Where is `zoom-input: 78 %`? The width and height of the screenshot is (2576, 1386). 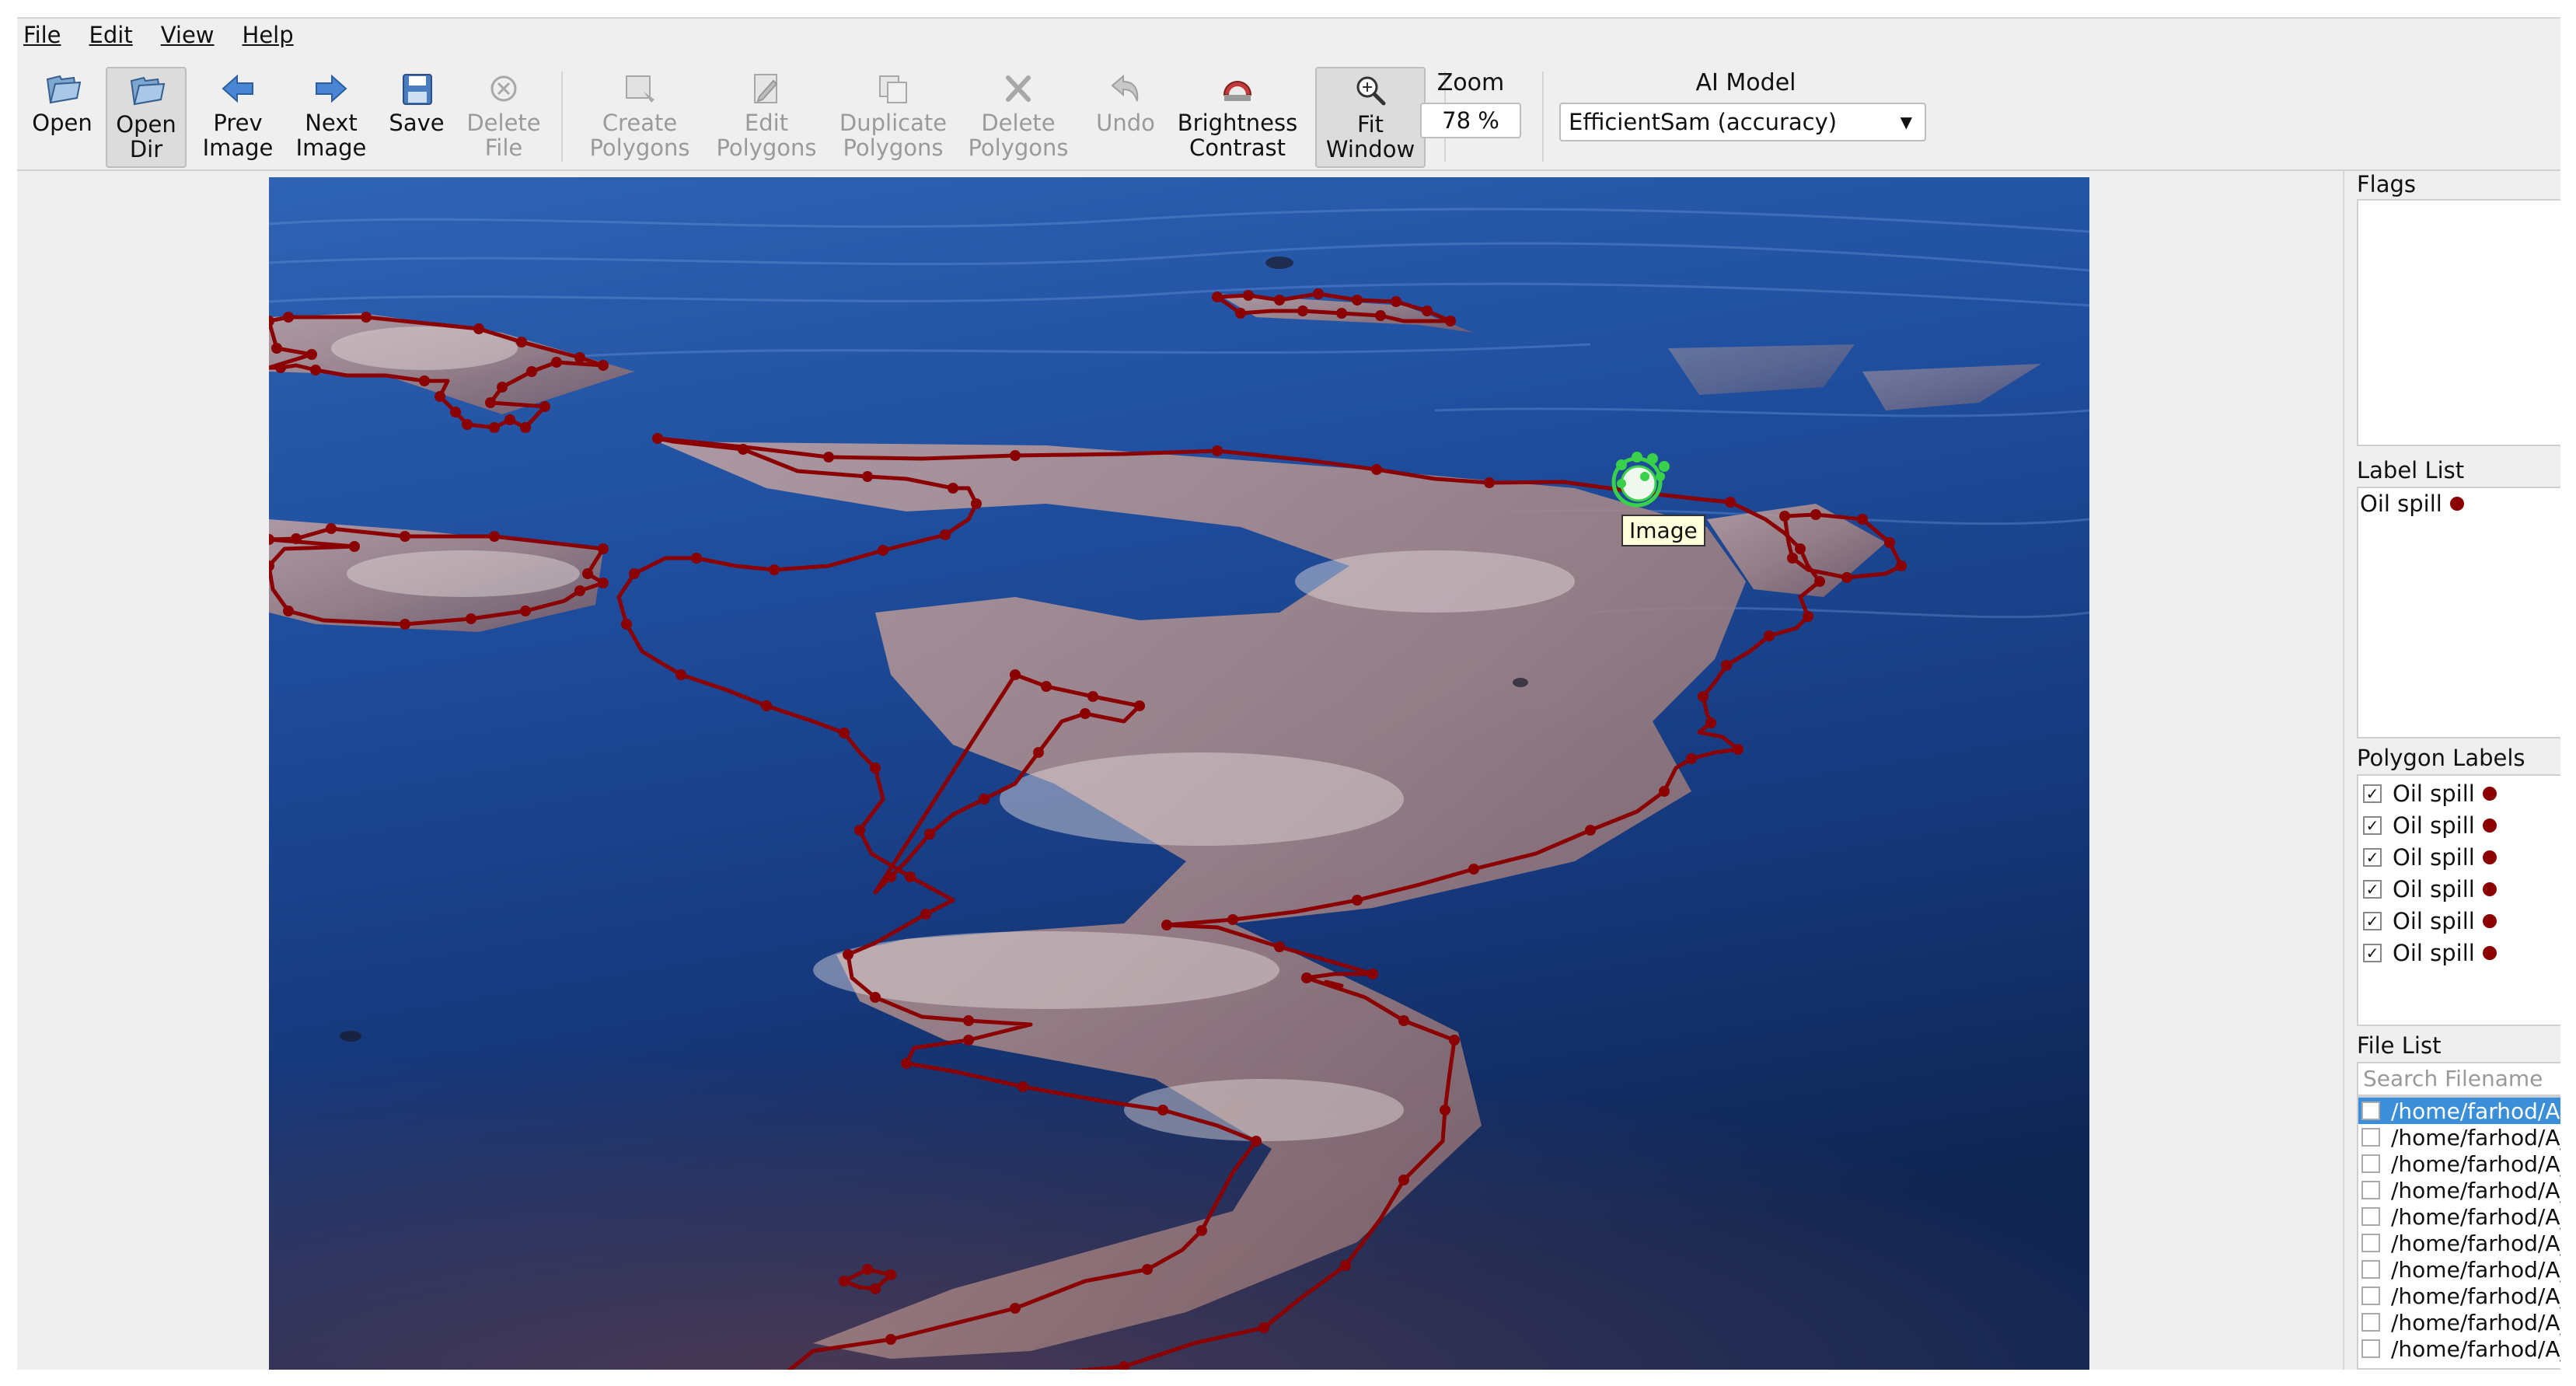 zoom-input: 78 % is located at coordinates (1471, 121).